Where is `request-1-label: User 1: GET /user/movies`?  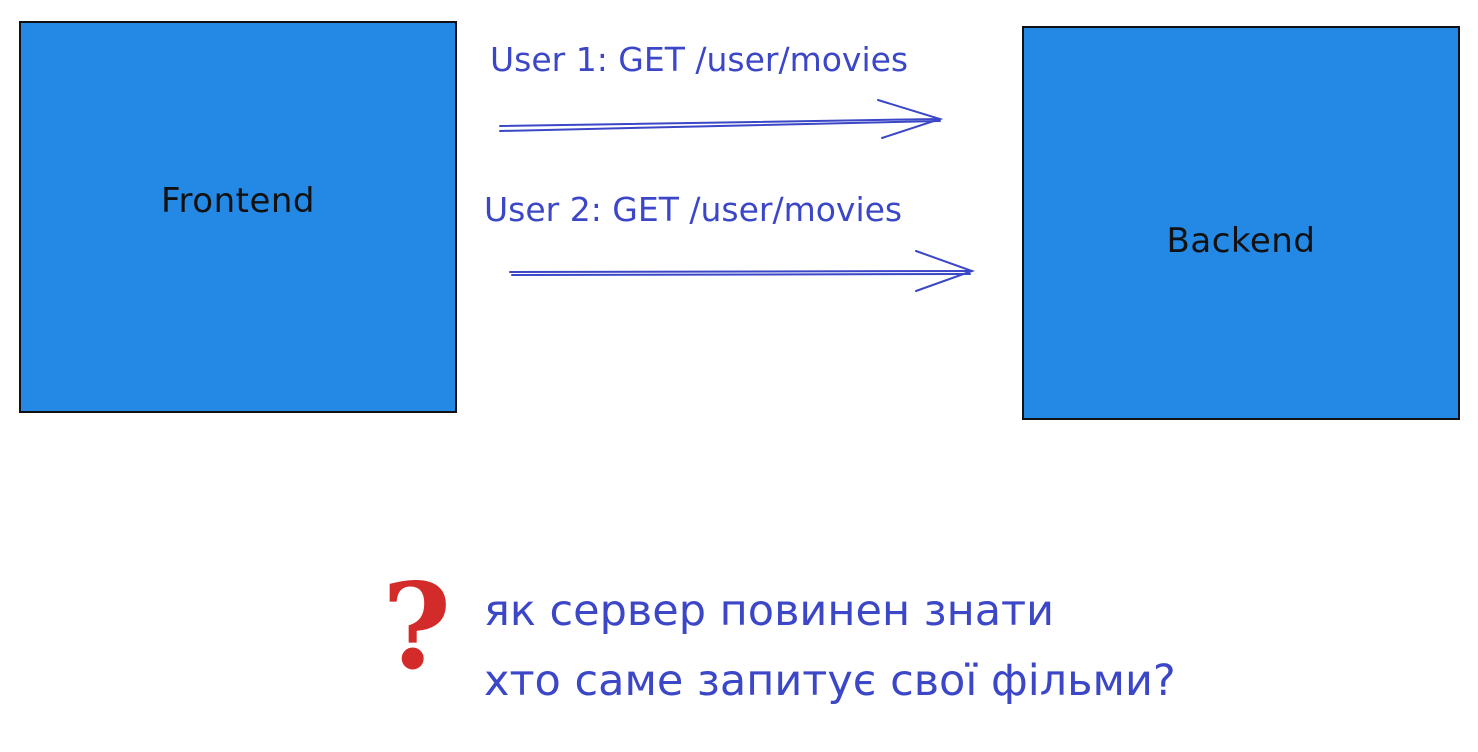
request-1-label: User 1: GET /user/movies is located at coordinates (699, 59).